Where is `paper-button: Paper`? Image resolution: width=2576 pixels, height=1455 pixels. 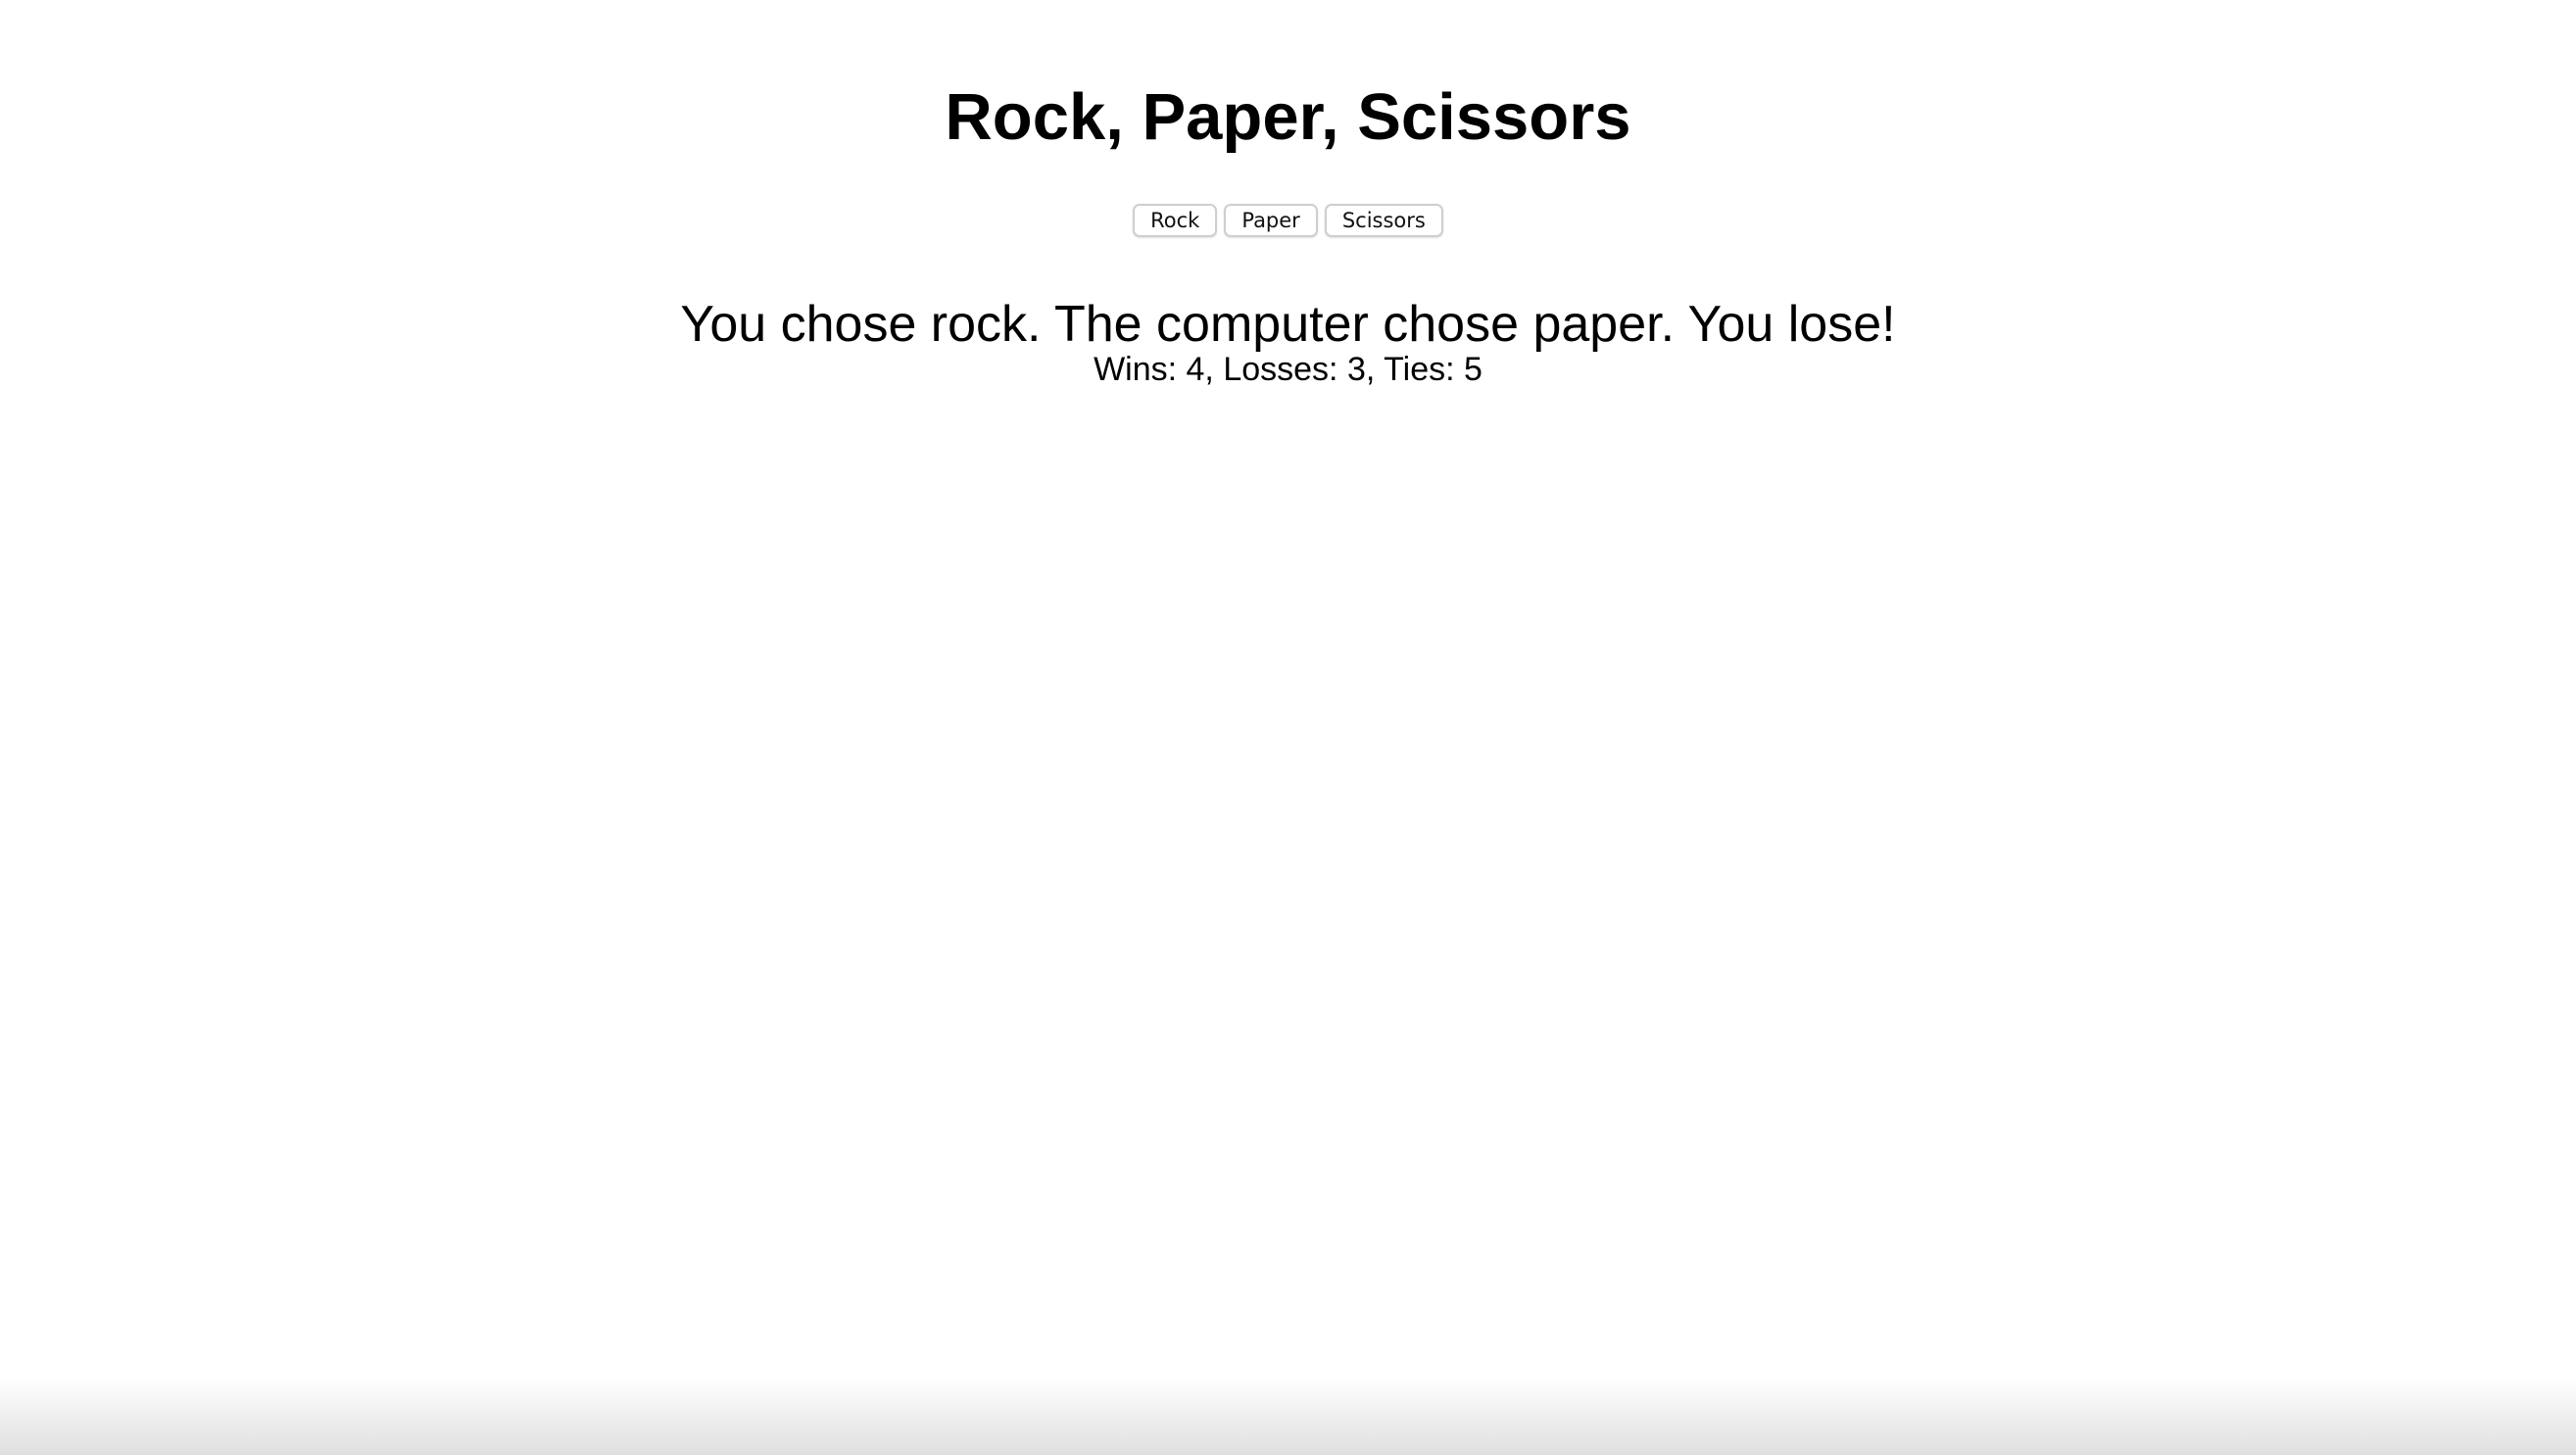
paper-button: Paper is located at coordinates (1271, 220).